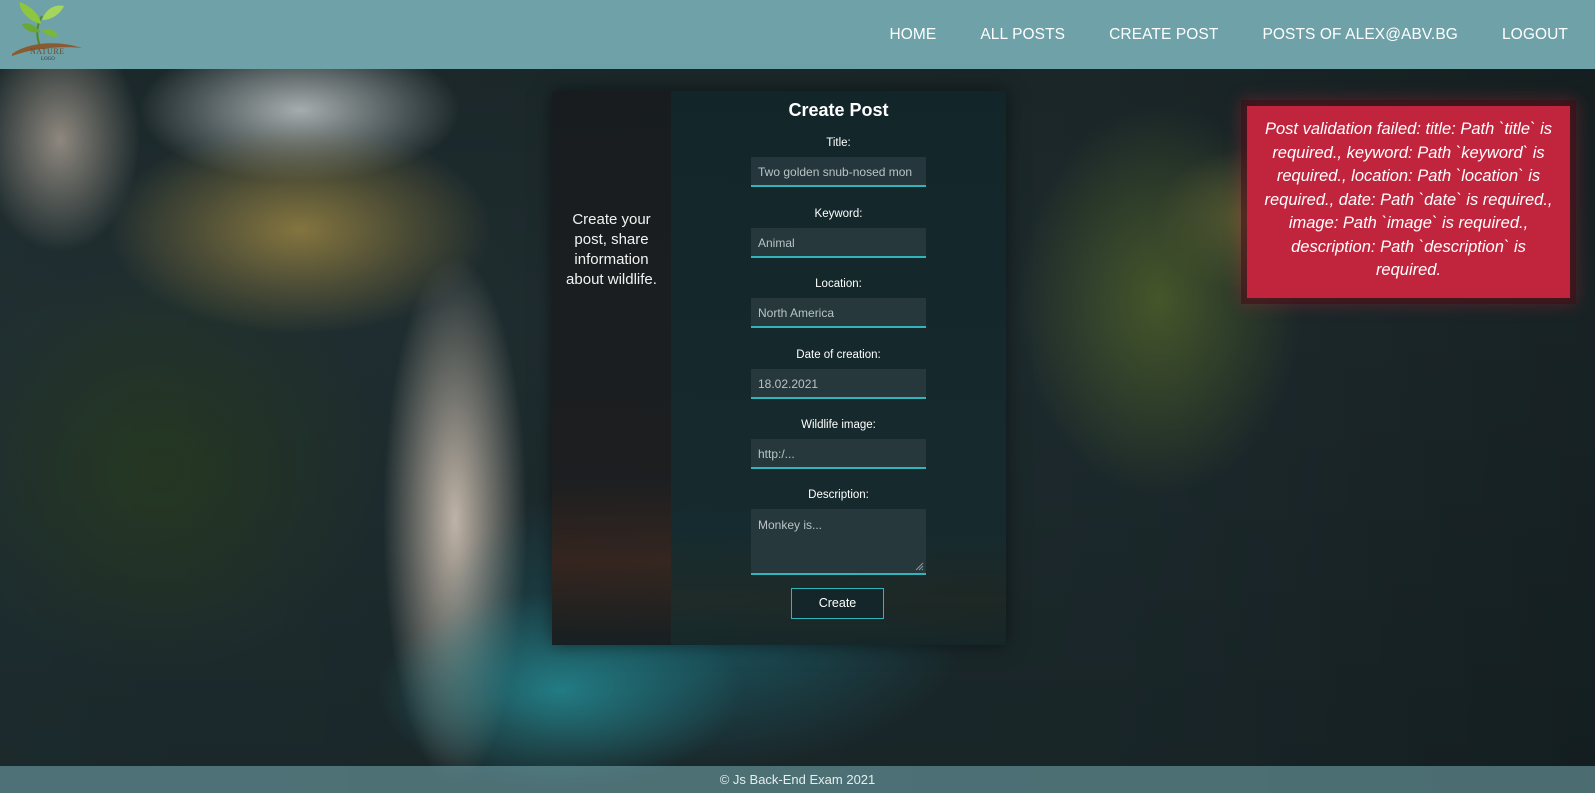 Image resolution: width=1595 pixels, height=793 pixels. What do you see at coordinates (1022, 35) in the screenshot?
I see `nav-all-posts-link: ALL POSTS` at bounding box center [1022, 35].